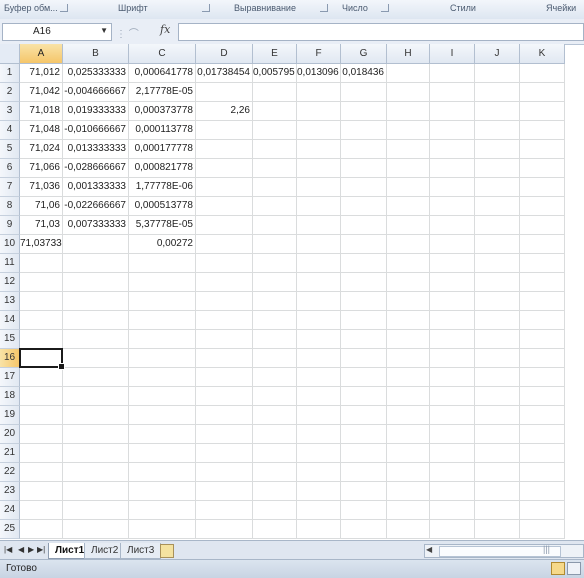 The width and height of the screenshot is (584, 578). I want to click on cell-b17, so click(96, 377).